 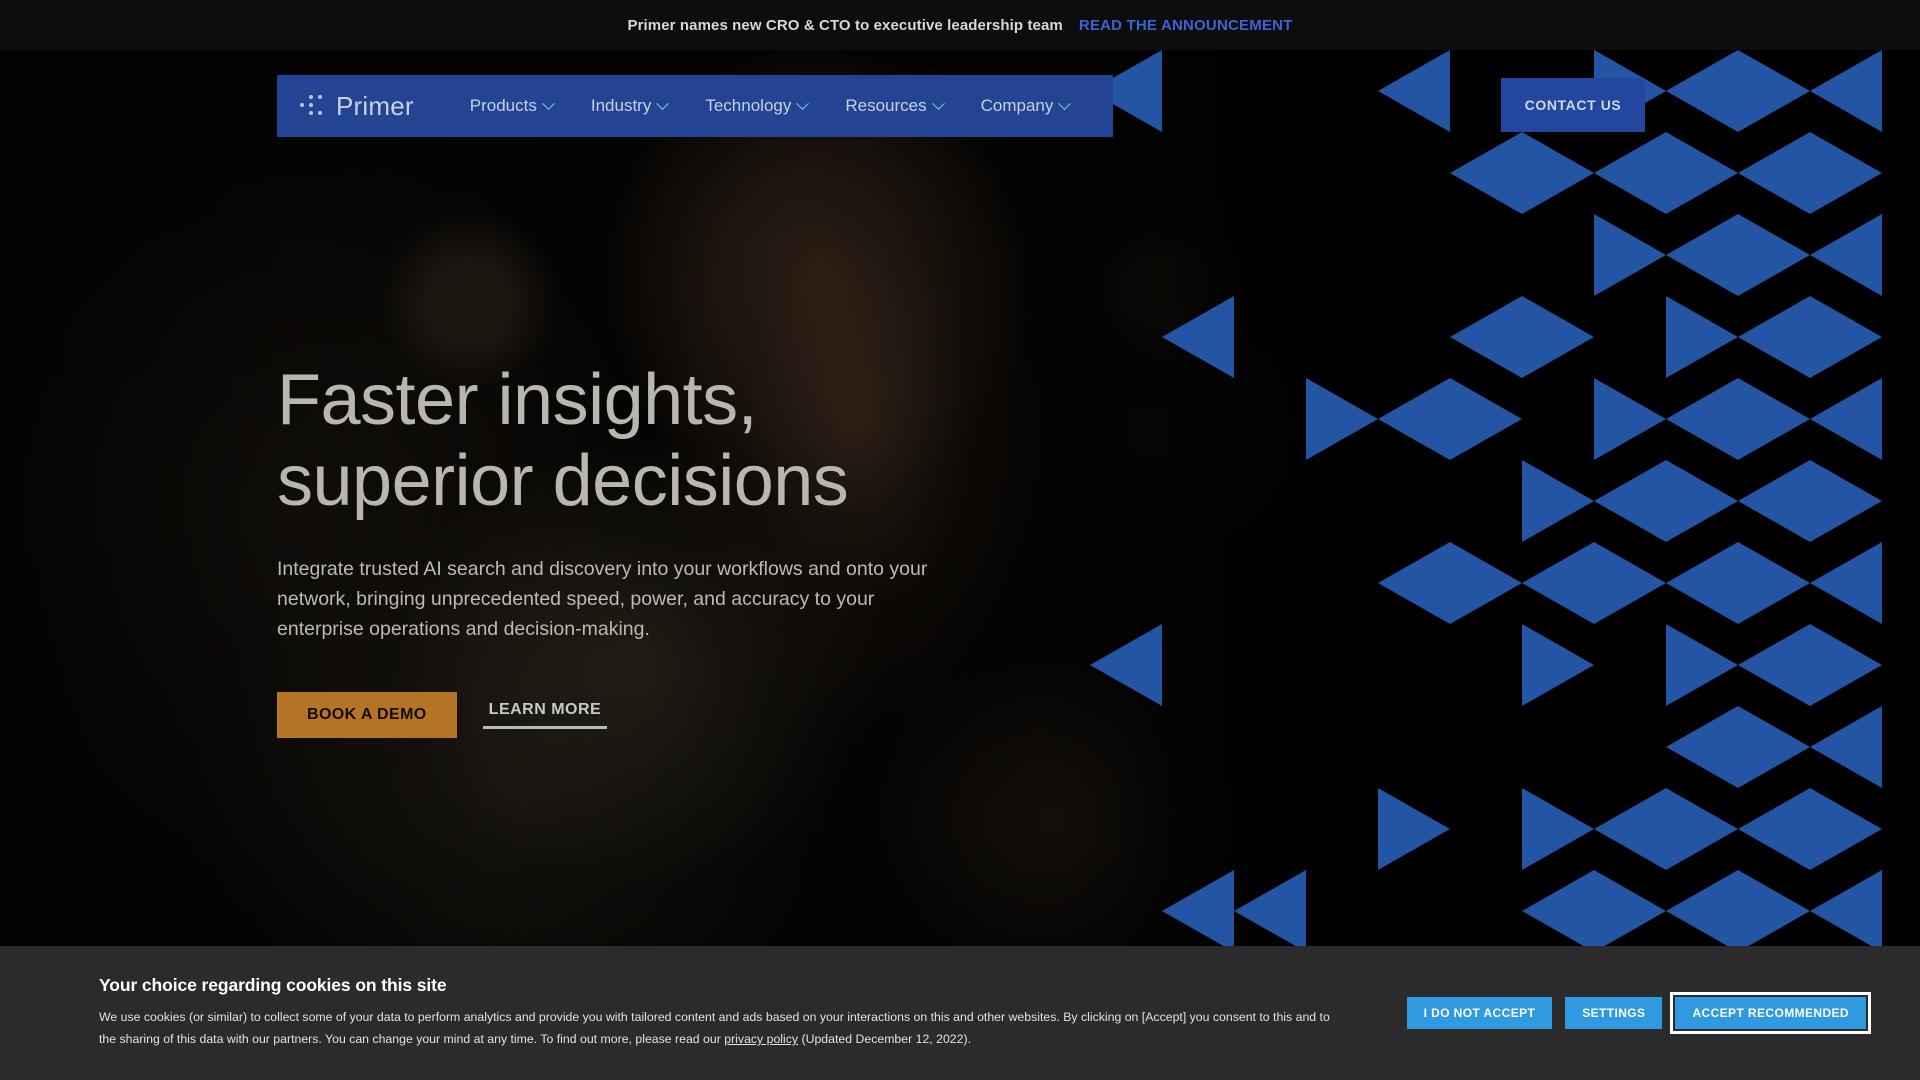 I want to click on nav-item-products: Products, so click(x=512, y=106).